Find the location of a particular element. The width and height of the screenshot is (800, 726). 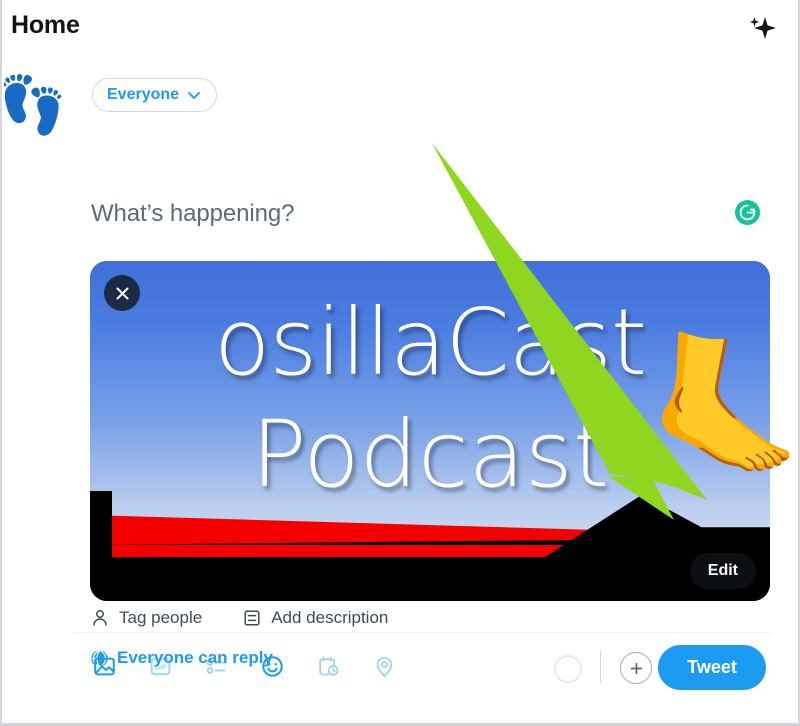

close-icon is located at coordinates (122, 293).